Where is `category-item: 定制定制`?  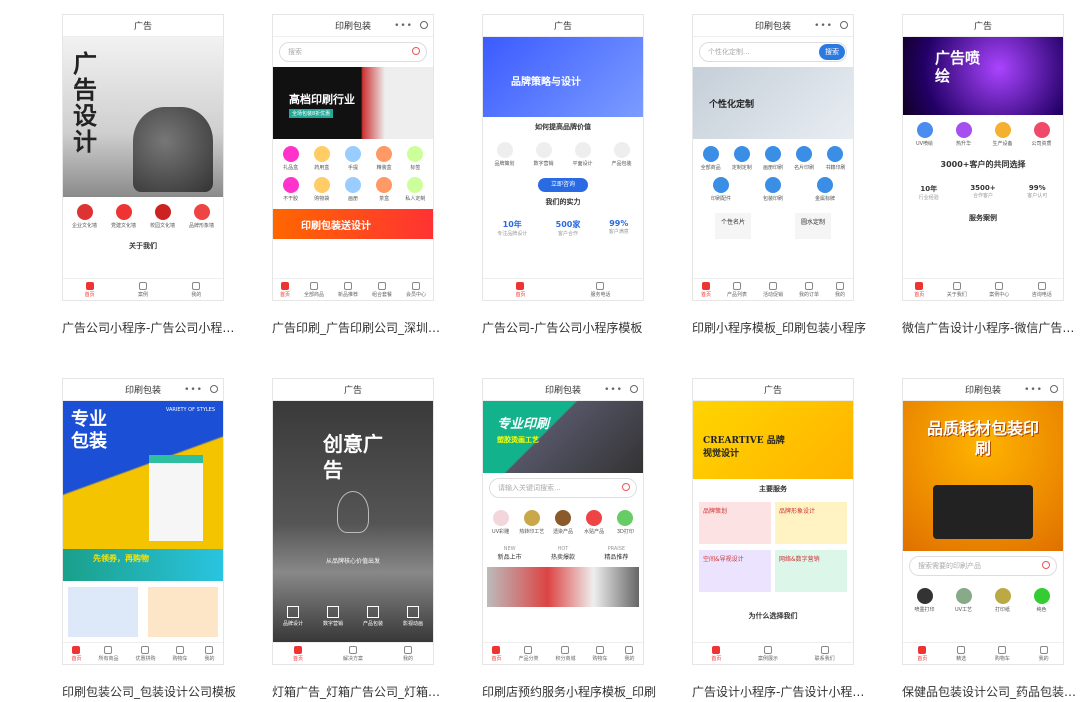
category-item: 定制定制 is located at coordinates (742, 158).